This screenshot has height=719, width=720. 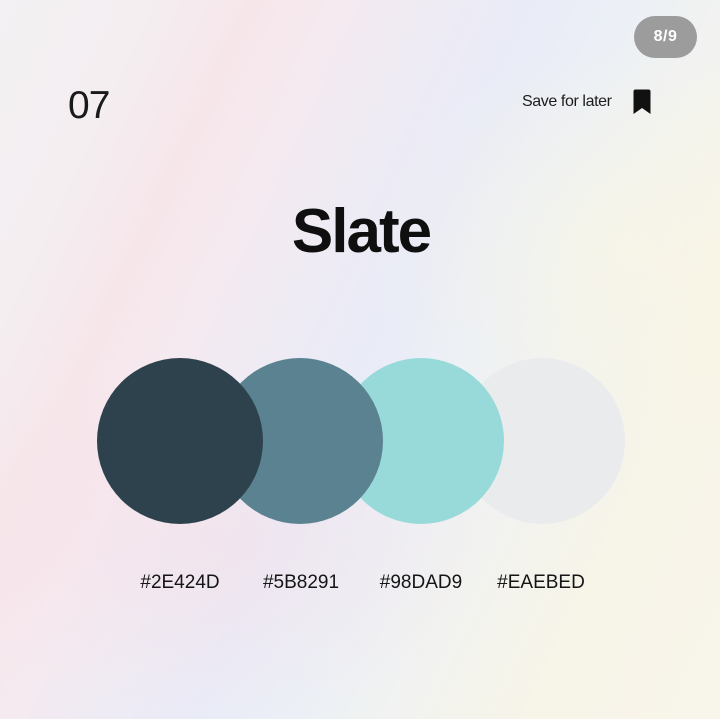 I want to click on palette-number: 07, so click(x=89, y=105).